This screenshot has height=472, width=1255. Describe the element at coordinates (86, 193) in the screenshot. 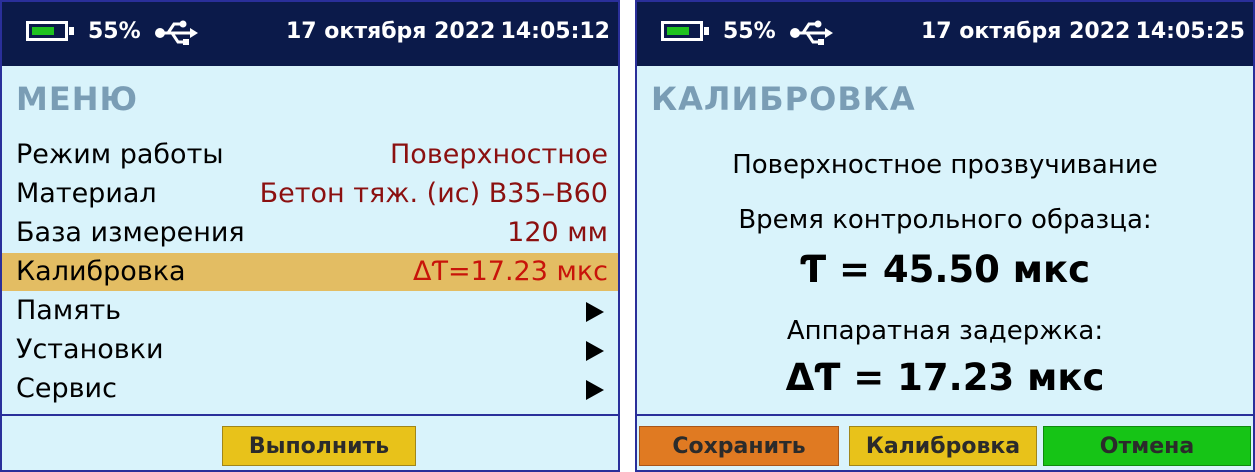

I see `menu-item-label: Материал` at that location.